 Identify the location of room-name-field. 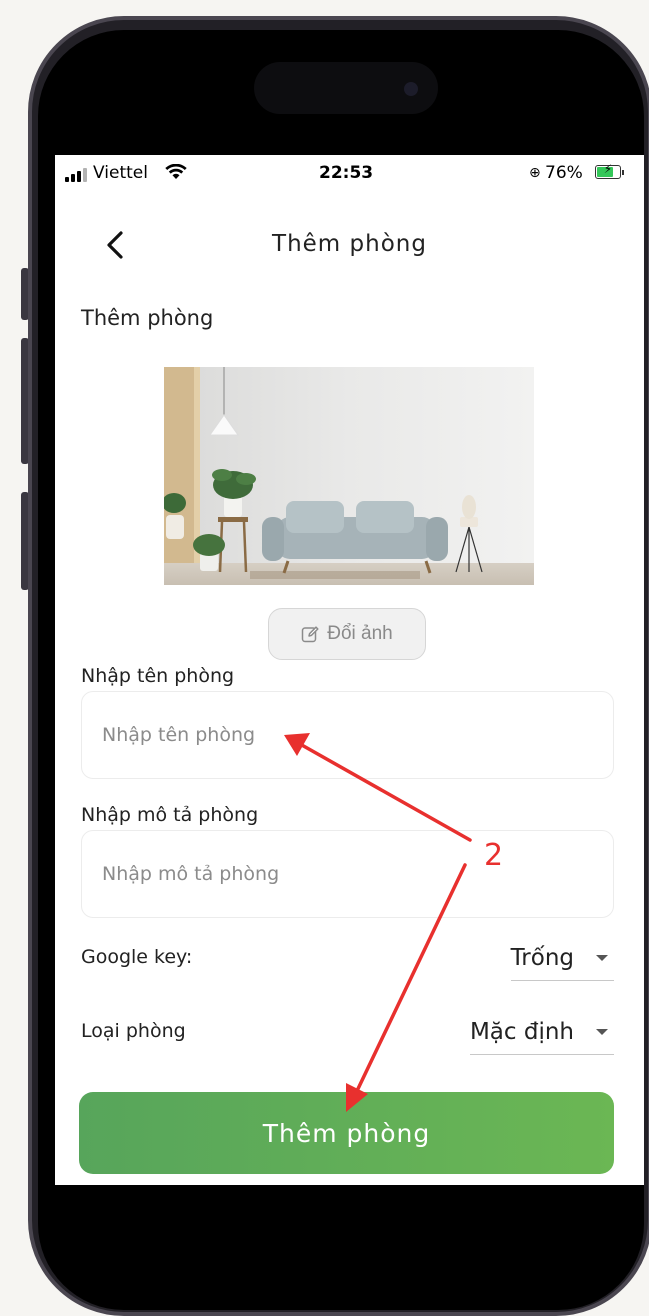
(347, 735).